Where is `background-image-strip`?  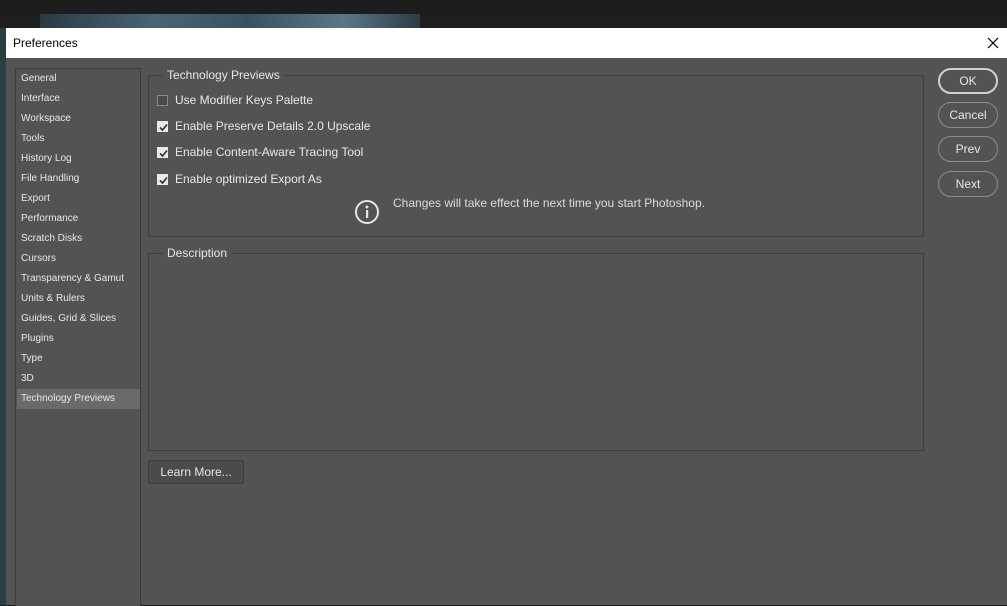 background-image-strip is located at coordinates (230, 21).